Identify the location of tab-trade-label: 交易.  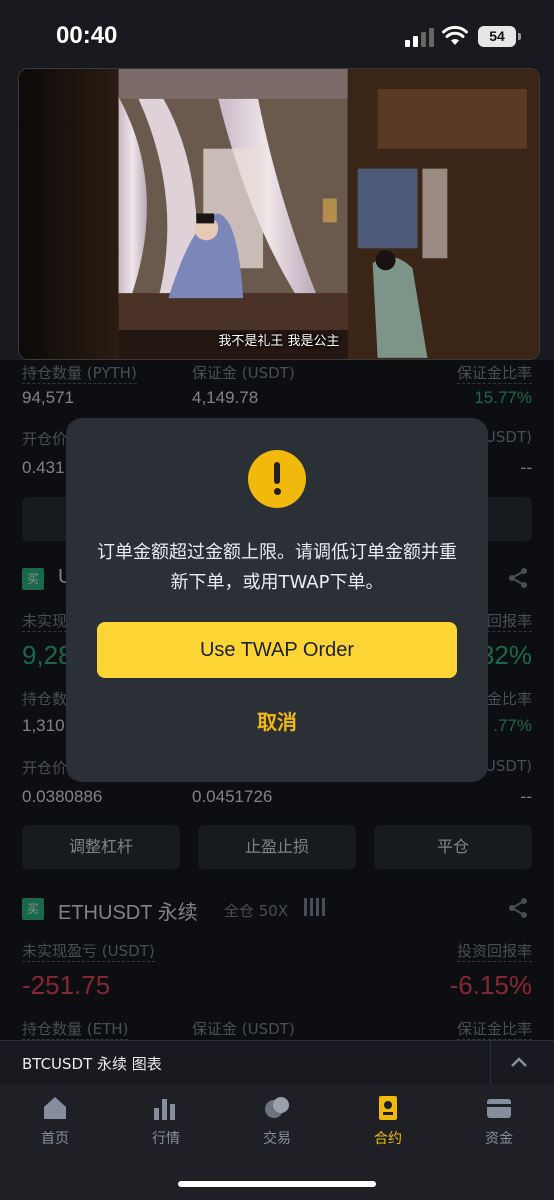
(277, 1139).